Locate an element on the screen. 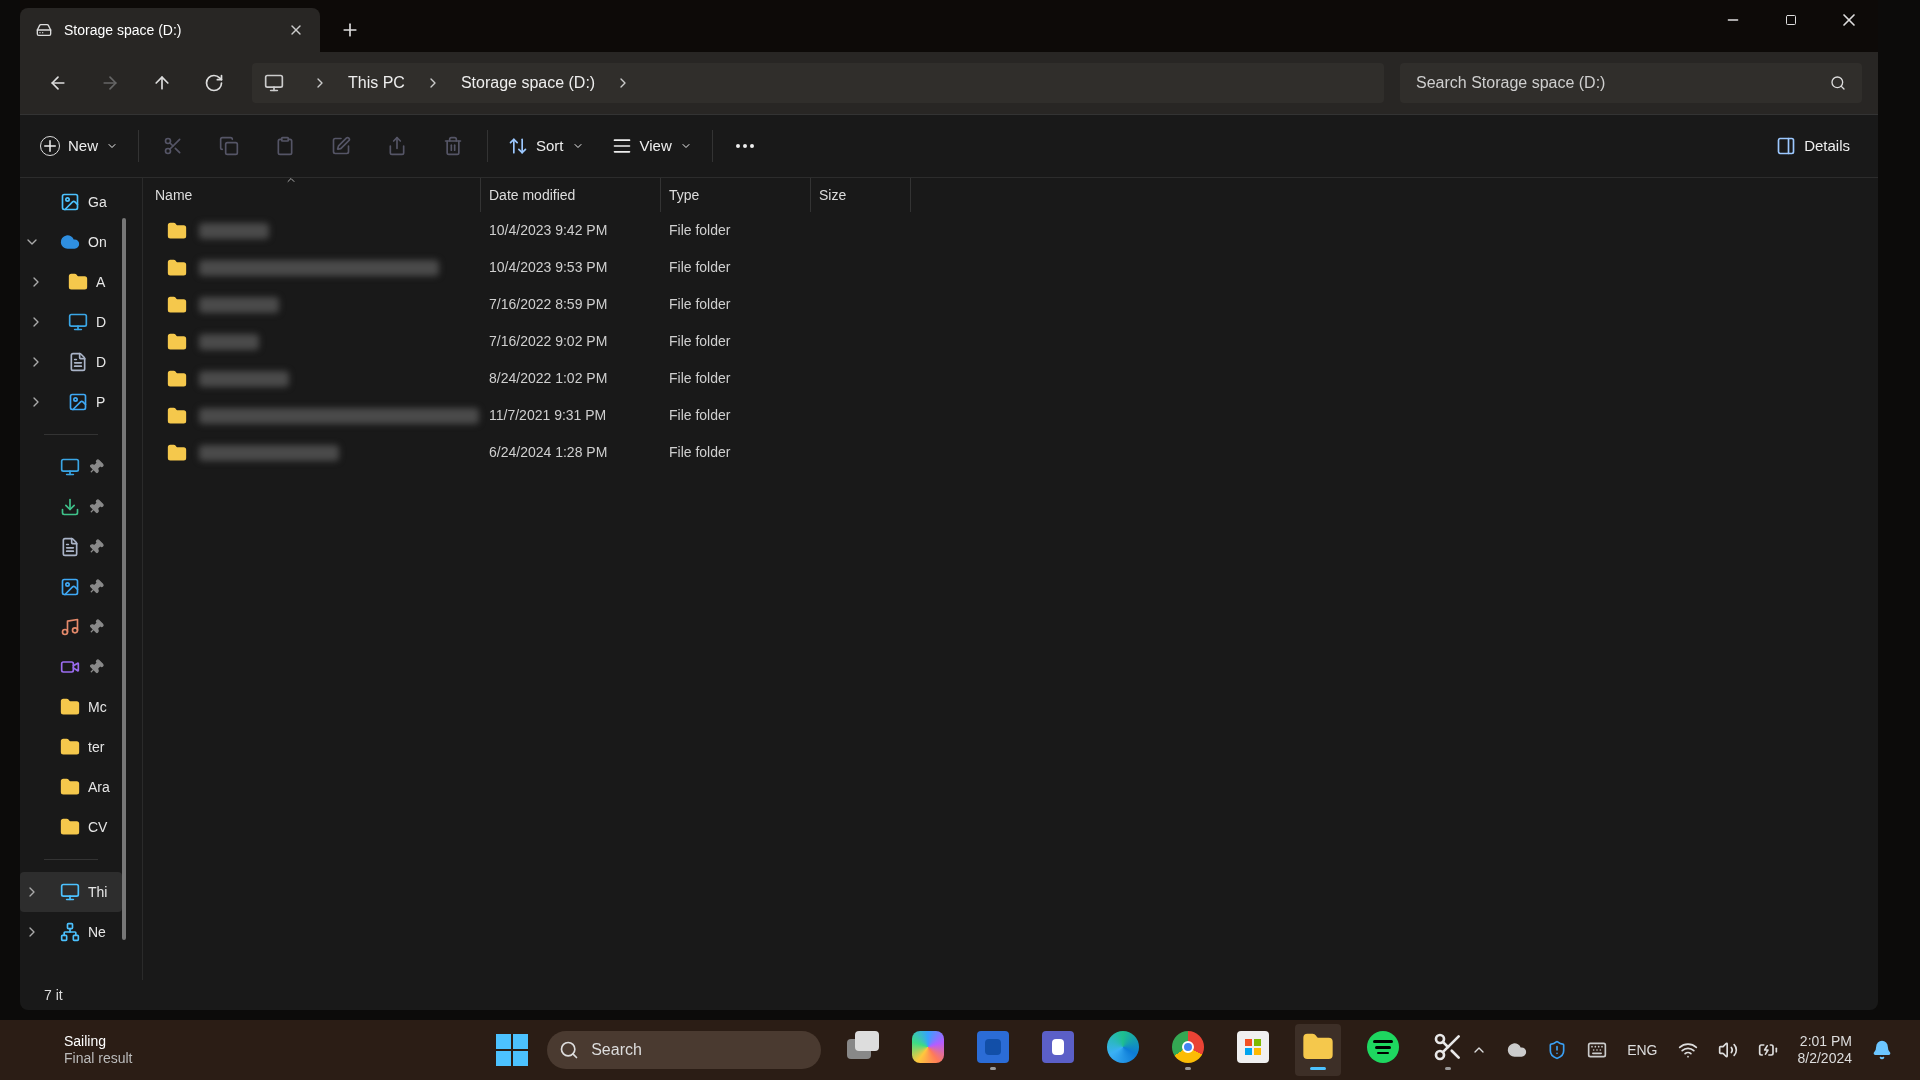 This screenshot has height=1080, width=1920. search-icon is located at coordinates (1838, 83).